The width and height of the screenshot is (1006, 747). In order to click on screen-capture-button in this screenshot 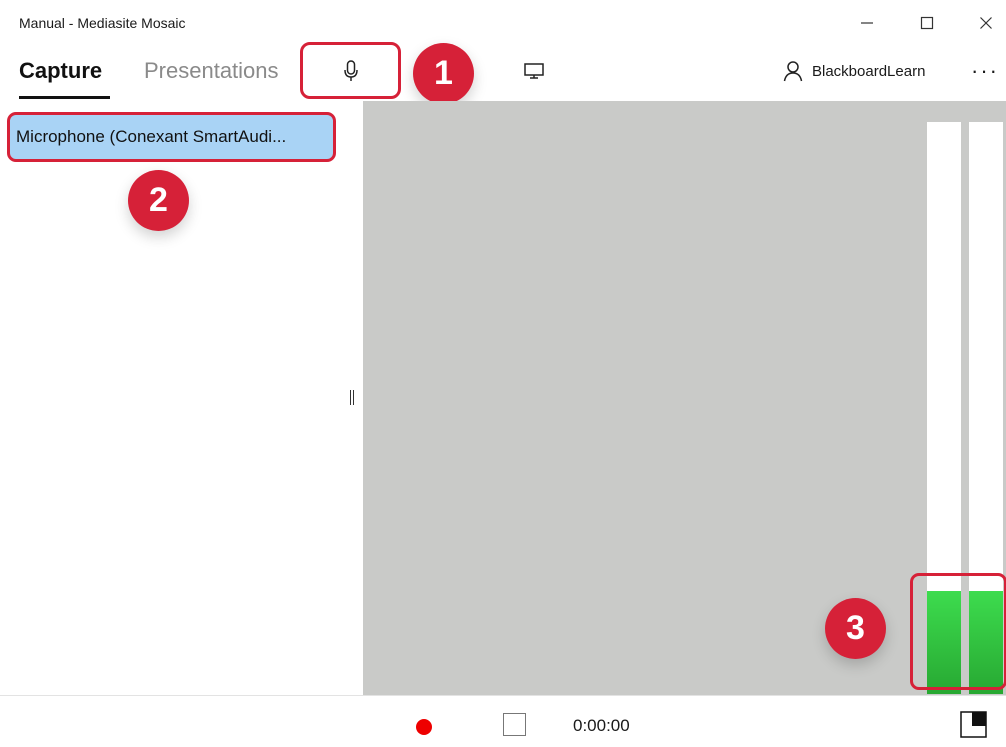, I will do `click(534, 71)`.